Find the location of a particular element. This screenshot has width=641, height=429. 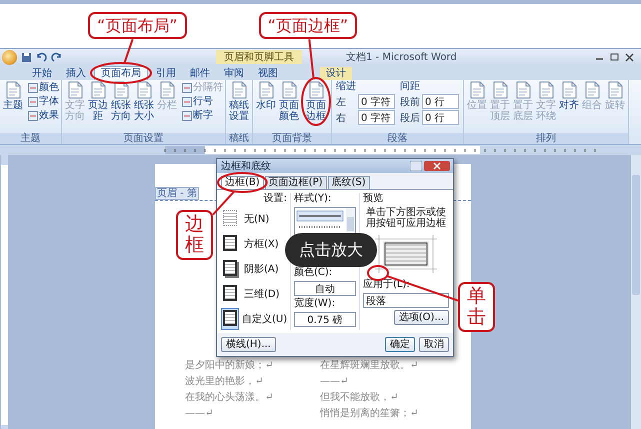

ribbon-button: 页面颜色 is located at coordinates (289, 101).